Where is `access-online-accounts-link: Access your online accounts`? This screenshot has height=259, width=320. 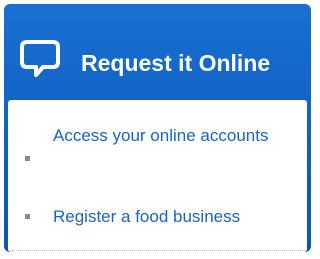 access-online-accounts-link: Access your online accounts is located at coordinates (173, 136).